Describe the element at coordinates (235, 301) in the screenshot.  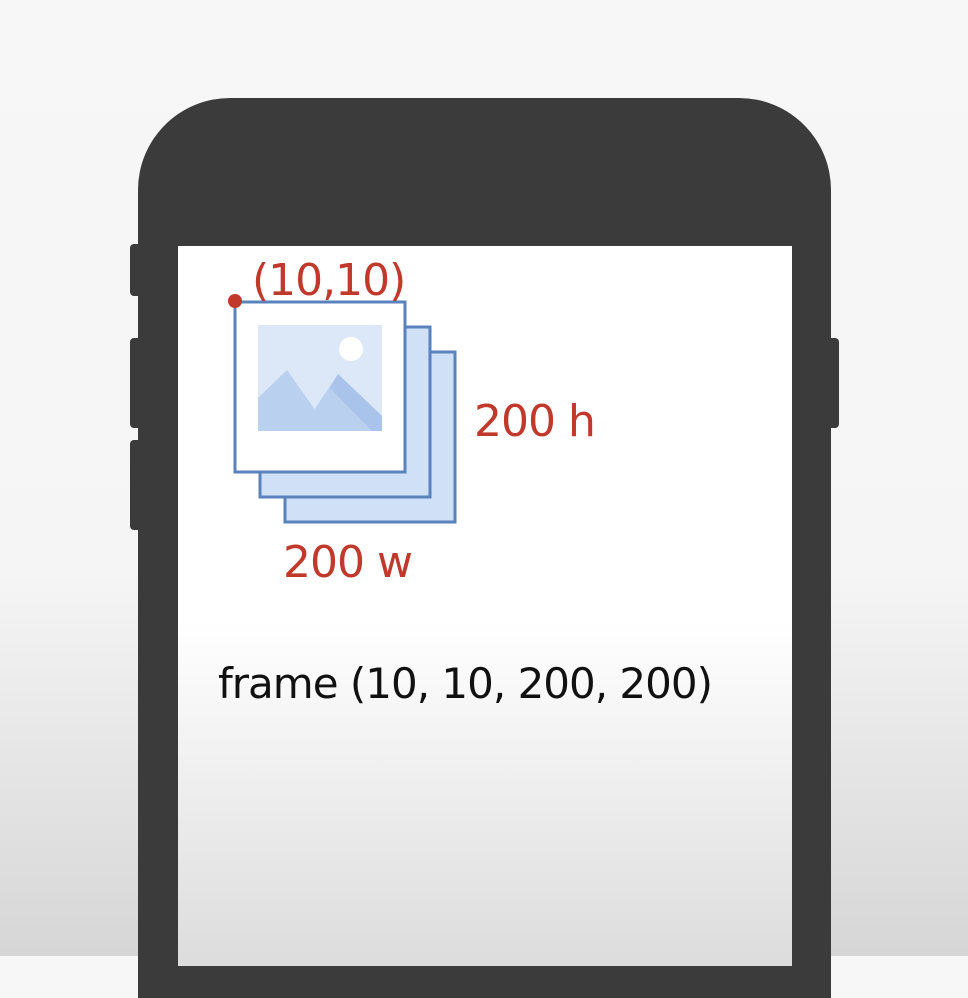
I see `origin-dot-icon` at that location.